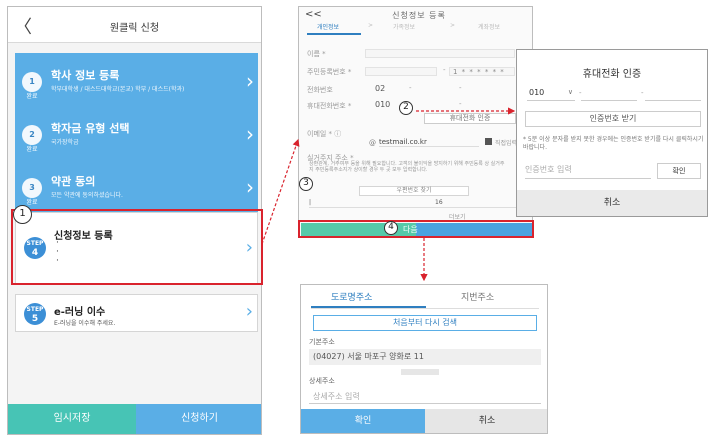  Describe the element at coordinates (280, 191) in the screenshot. I see `arrow-step4-to-form` at that location.